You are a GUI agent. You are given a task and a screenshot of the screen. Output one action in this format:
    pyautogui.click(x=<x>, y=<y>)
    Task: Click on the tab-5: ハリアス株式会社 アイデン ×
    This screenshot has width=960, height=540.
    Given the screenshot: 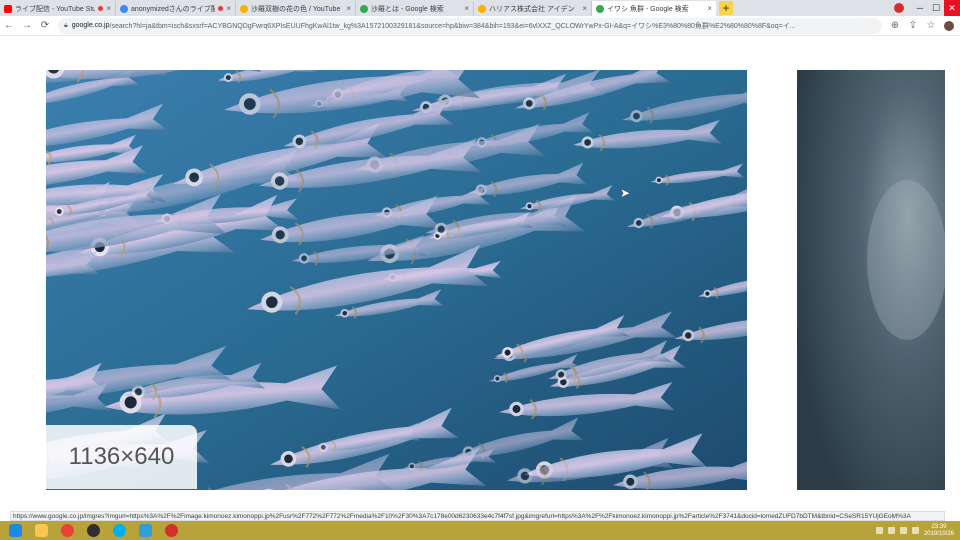 What is the action you would take?
    pyautogui.click(x=533, y=8)
    